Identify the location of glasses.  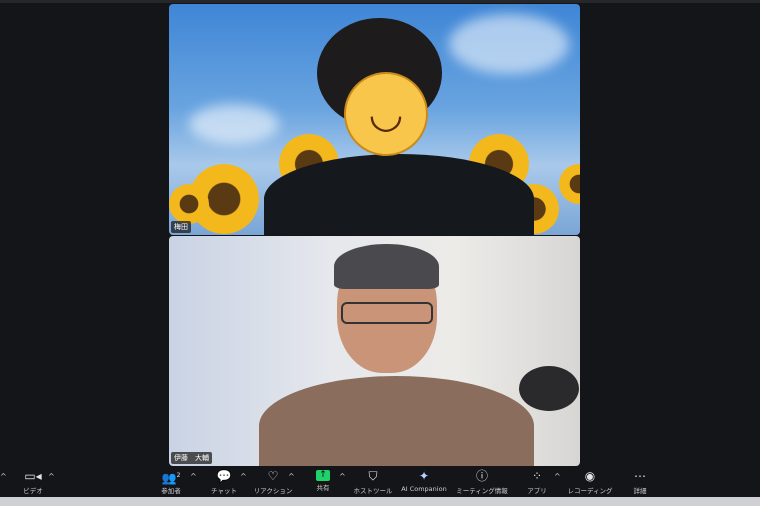
(387, 313).